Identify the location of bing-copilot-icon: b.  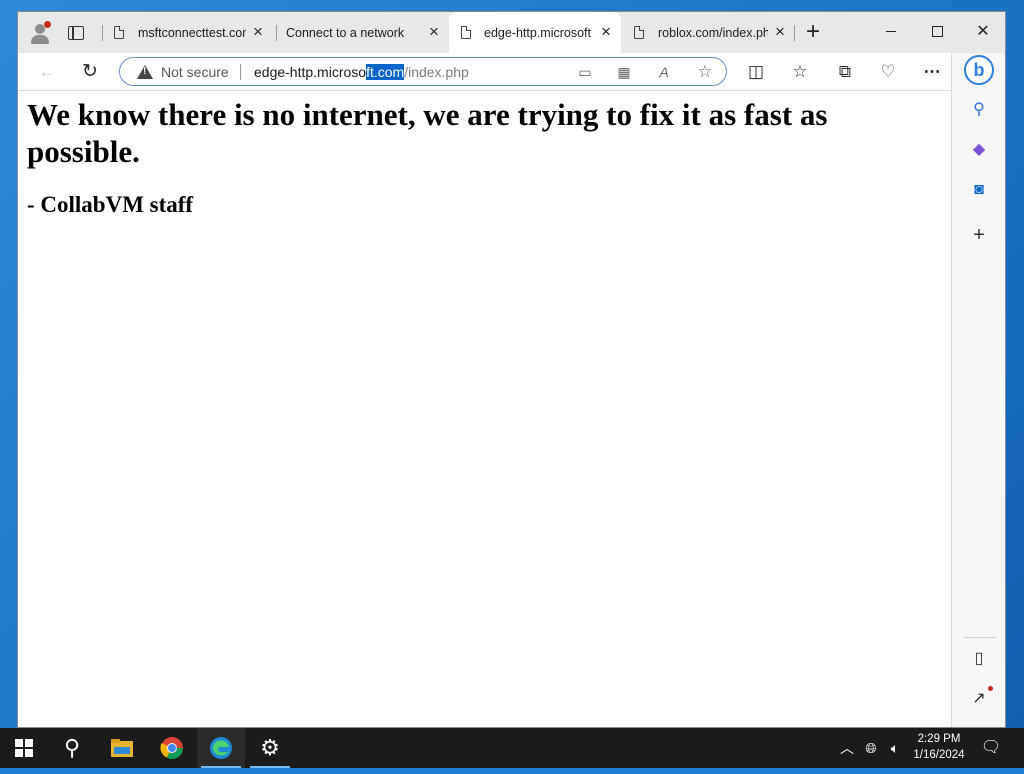
(979, 70).